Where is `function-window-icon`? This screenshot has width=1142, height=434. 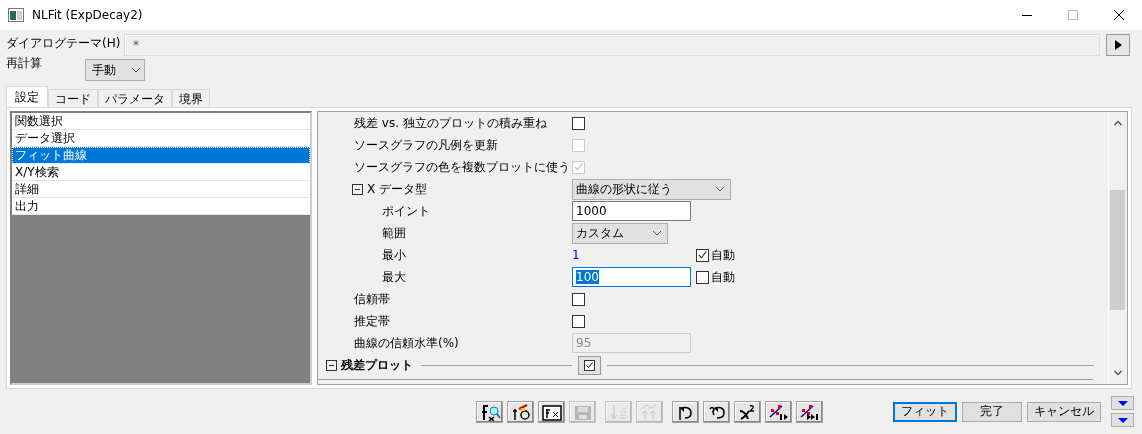
function-window-icon is located at coordinates (551, 411).